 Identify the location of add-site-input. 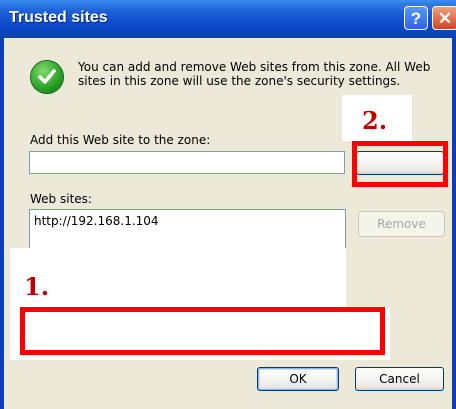
(187, 162).